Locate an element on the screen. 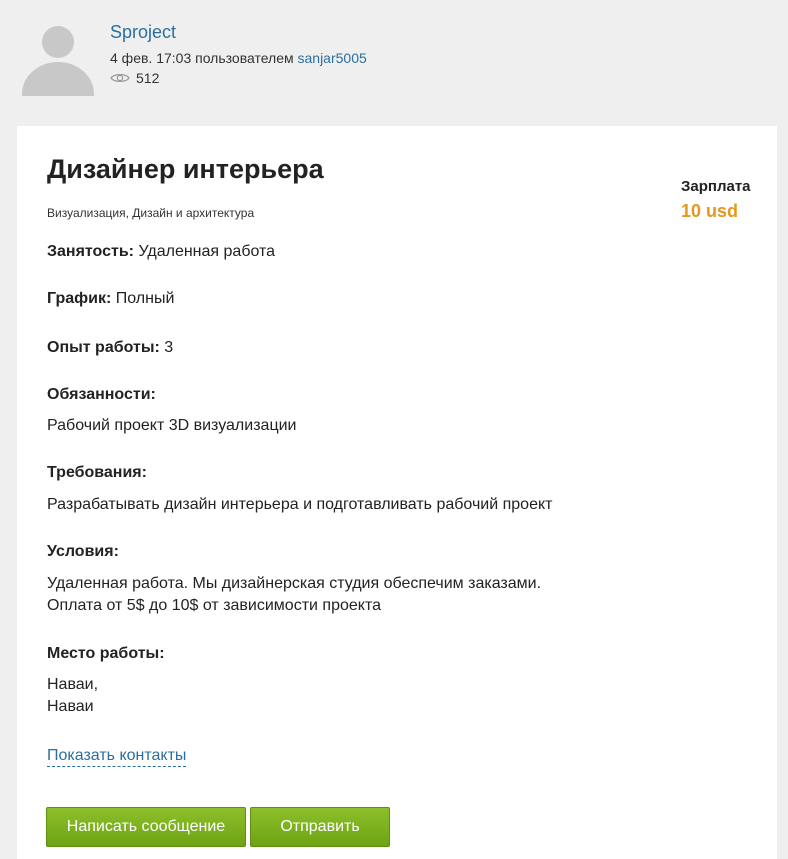  send-button: Отправить is located at coordinates (320, 827).